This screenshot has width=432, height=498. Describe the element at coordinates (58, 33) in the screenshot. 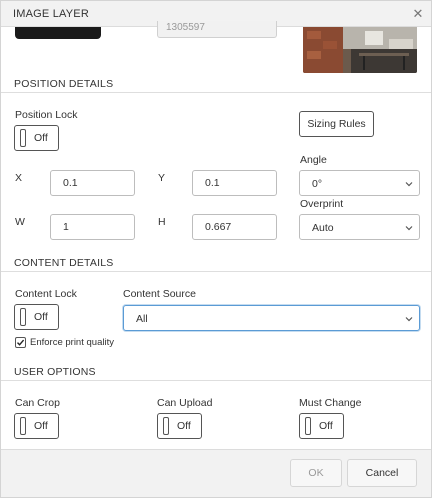

I see `color-swatch` at that location.